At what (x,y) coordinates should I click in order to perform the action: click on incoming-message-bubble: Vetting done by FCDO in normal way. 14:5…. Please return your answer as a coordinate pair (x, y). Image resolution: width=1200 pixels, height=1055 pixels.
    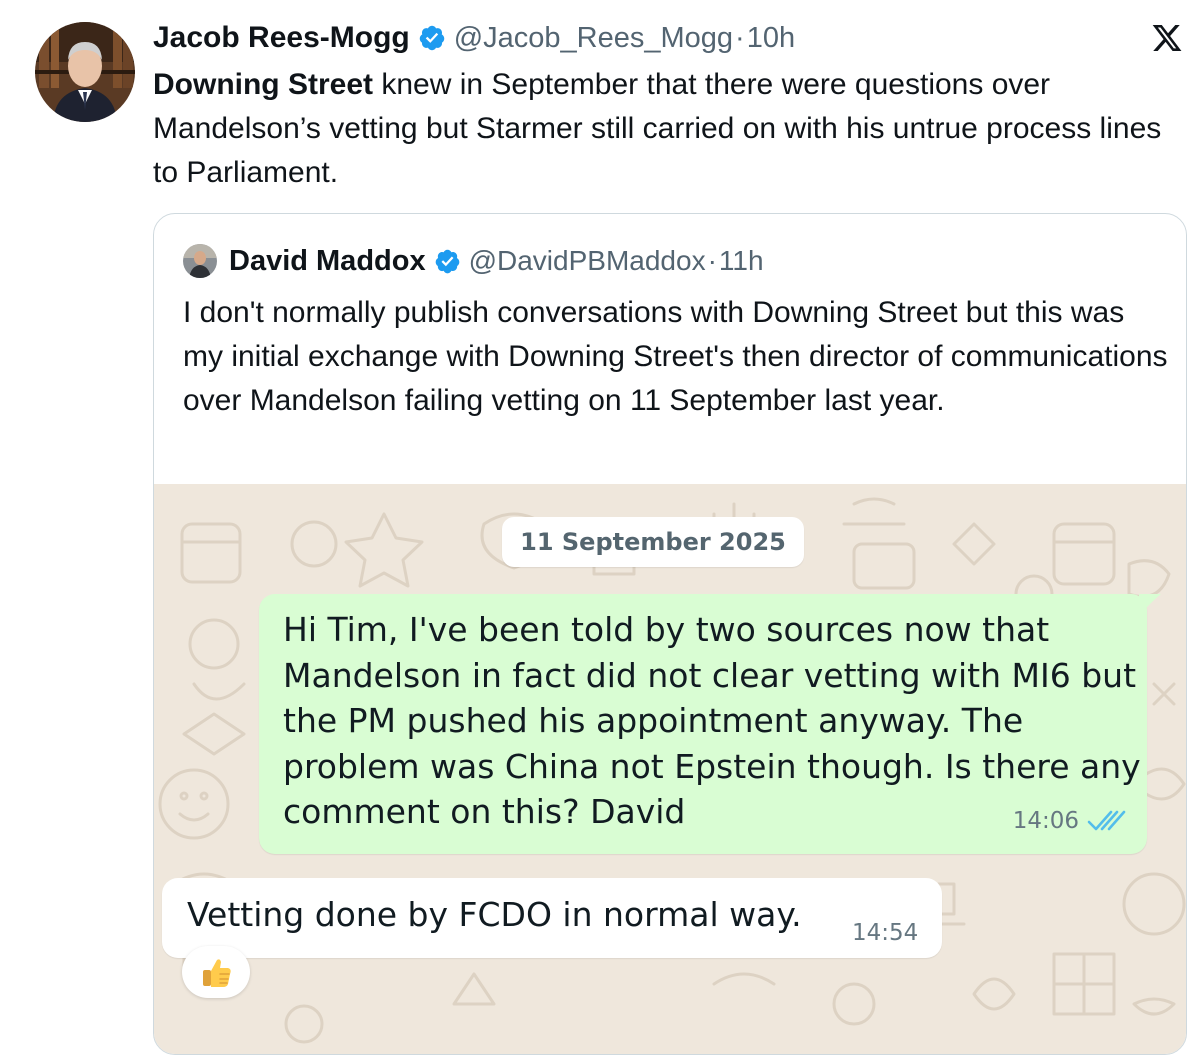
    Looking at the image, I should click on (552, 918).